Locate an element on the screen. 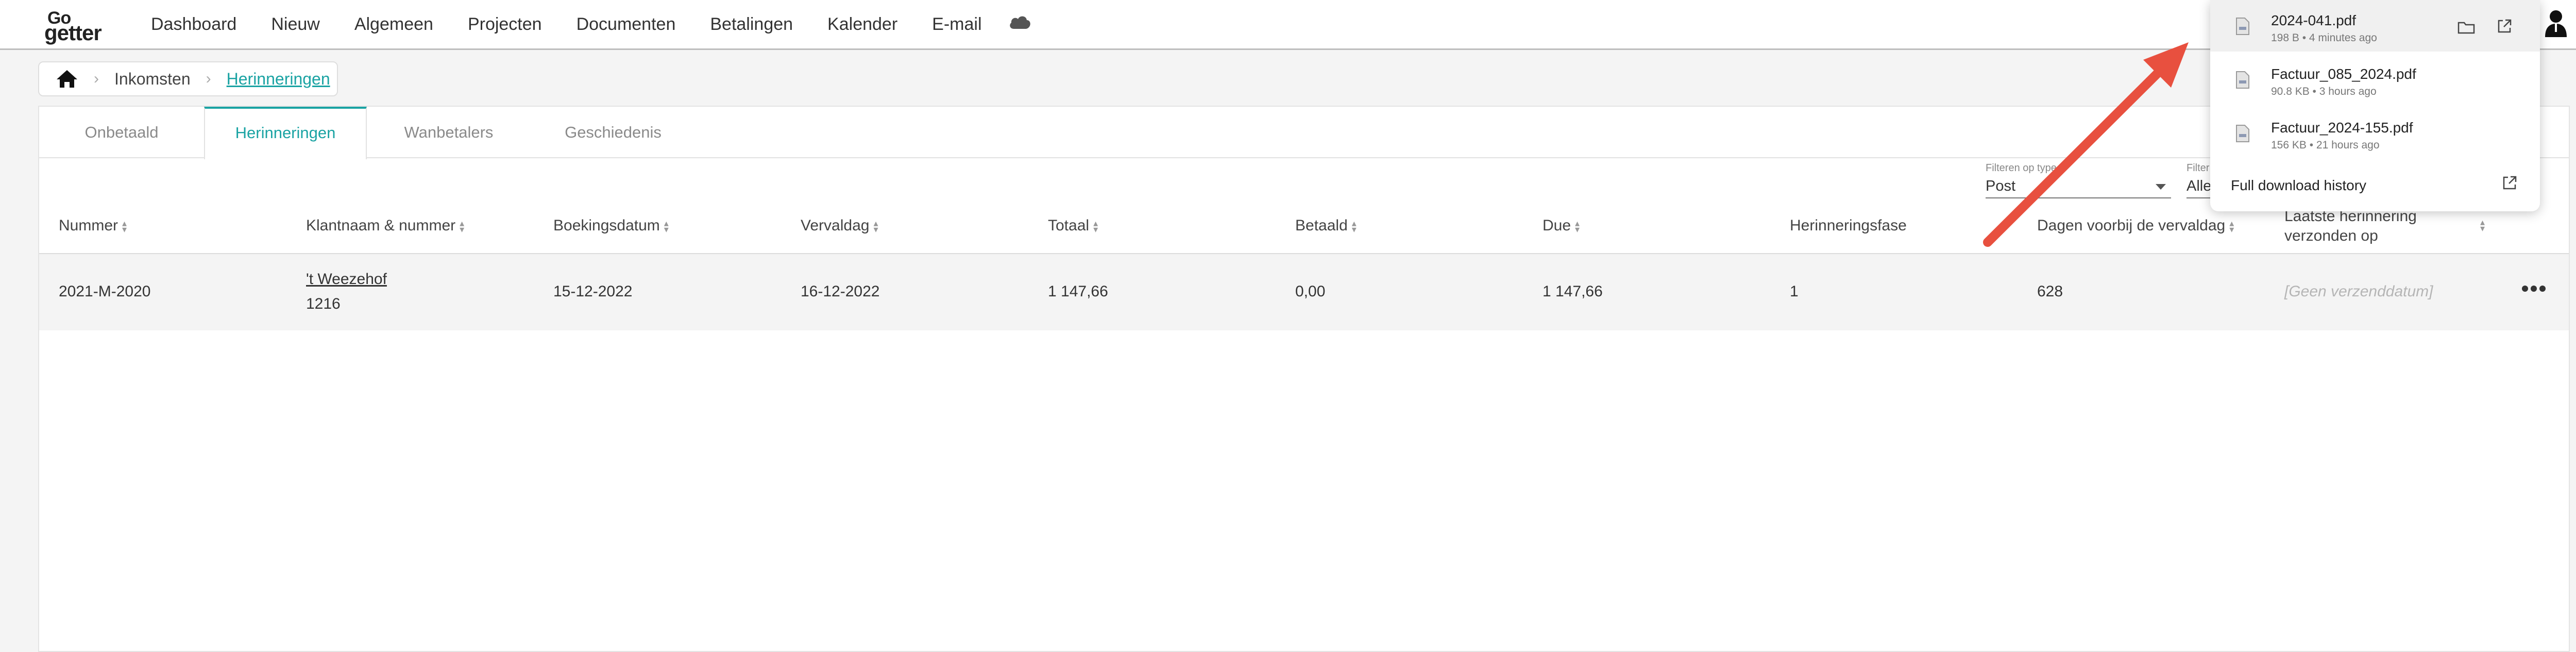 The height and width of the screenshot is (652, 2576). column-label: Vervaldag is located at coordinates (835, 226).